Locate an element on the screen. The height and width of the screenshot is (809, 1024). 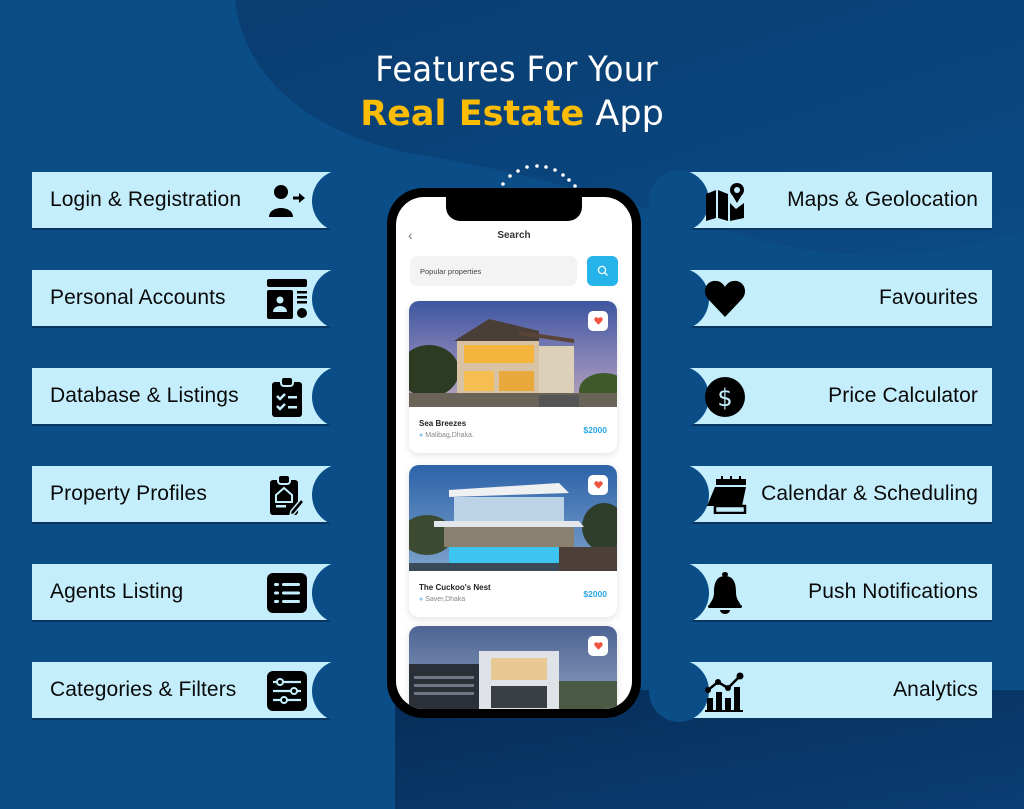
app-nav-bar: ‹ Search is located at coordinates (514, 237).